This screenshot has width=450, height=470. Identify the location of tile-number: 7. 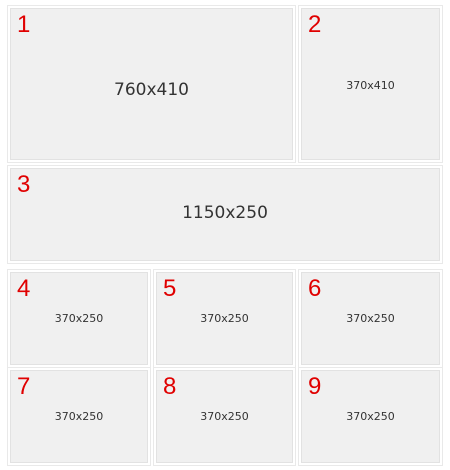
(24, 386).